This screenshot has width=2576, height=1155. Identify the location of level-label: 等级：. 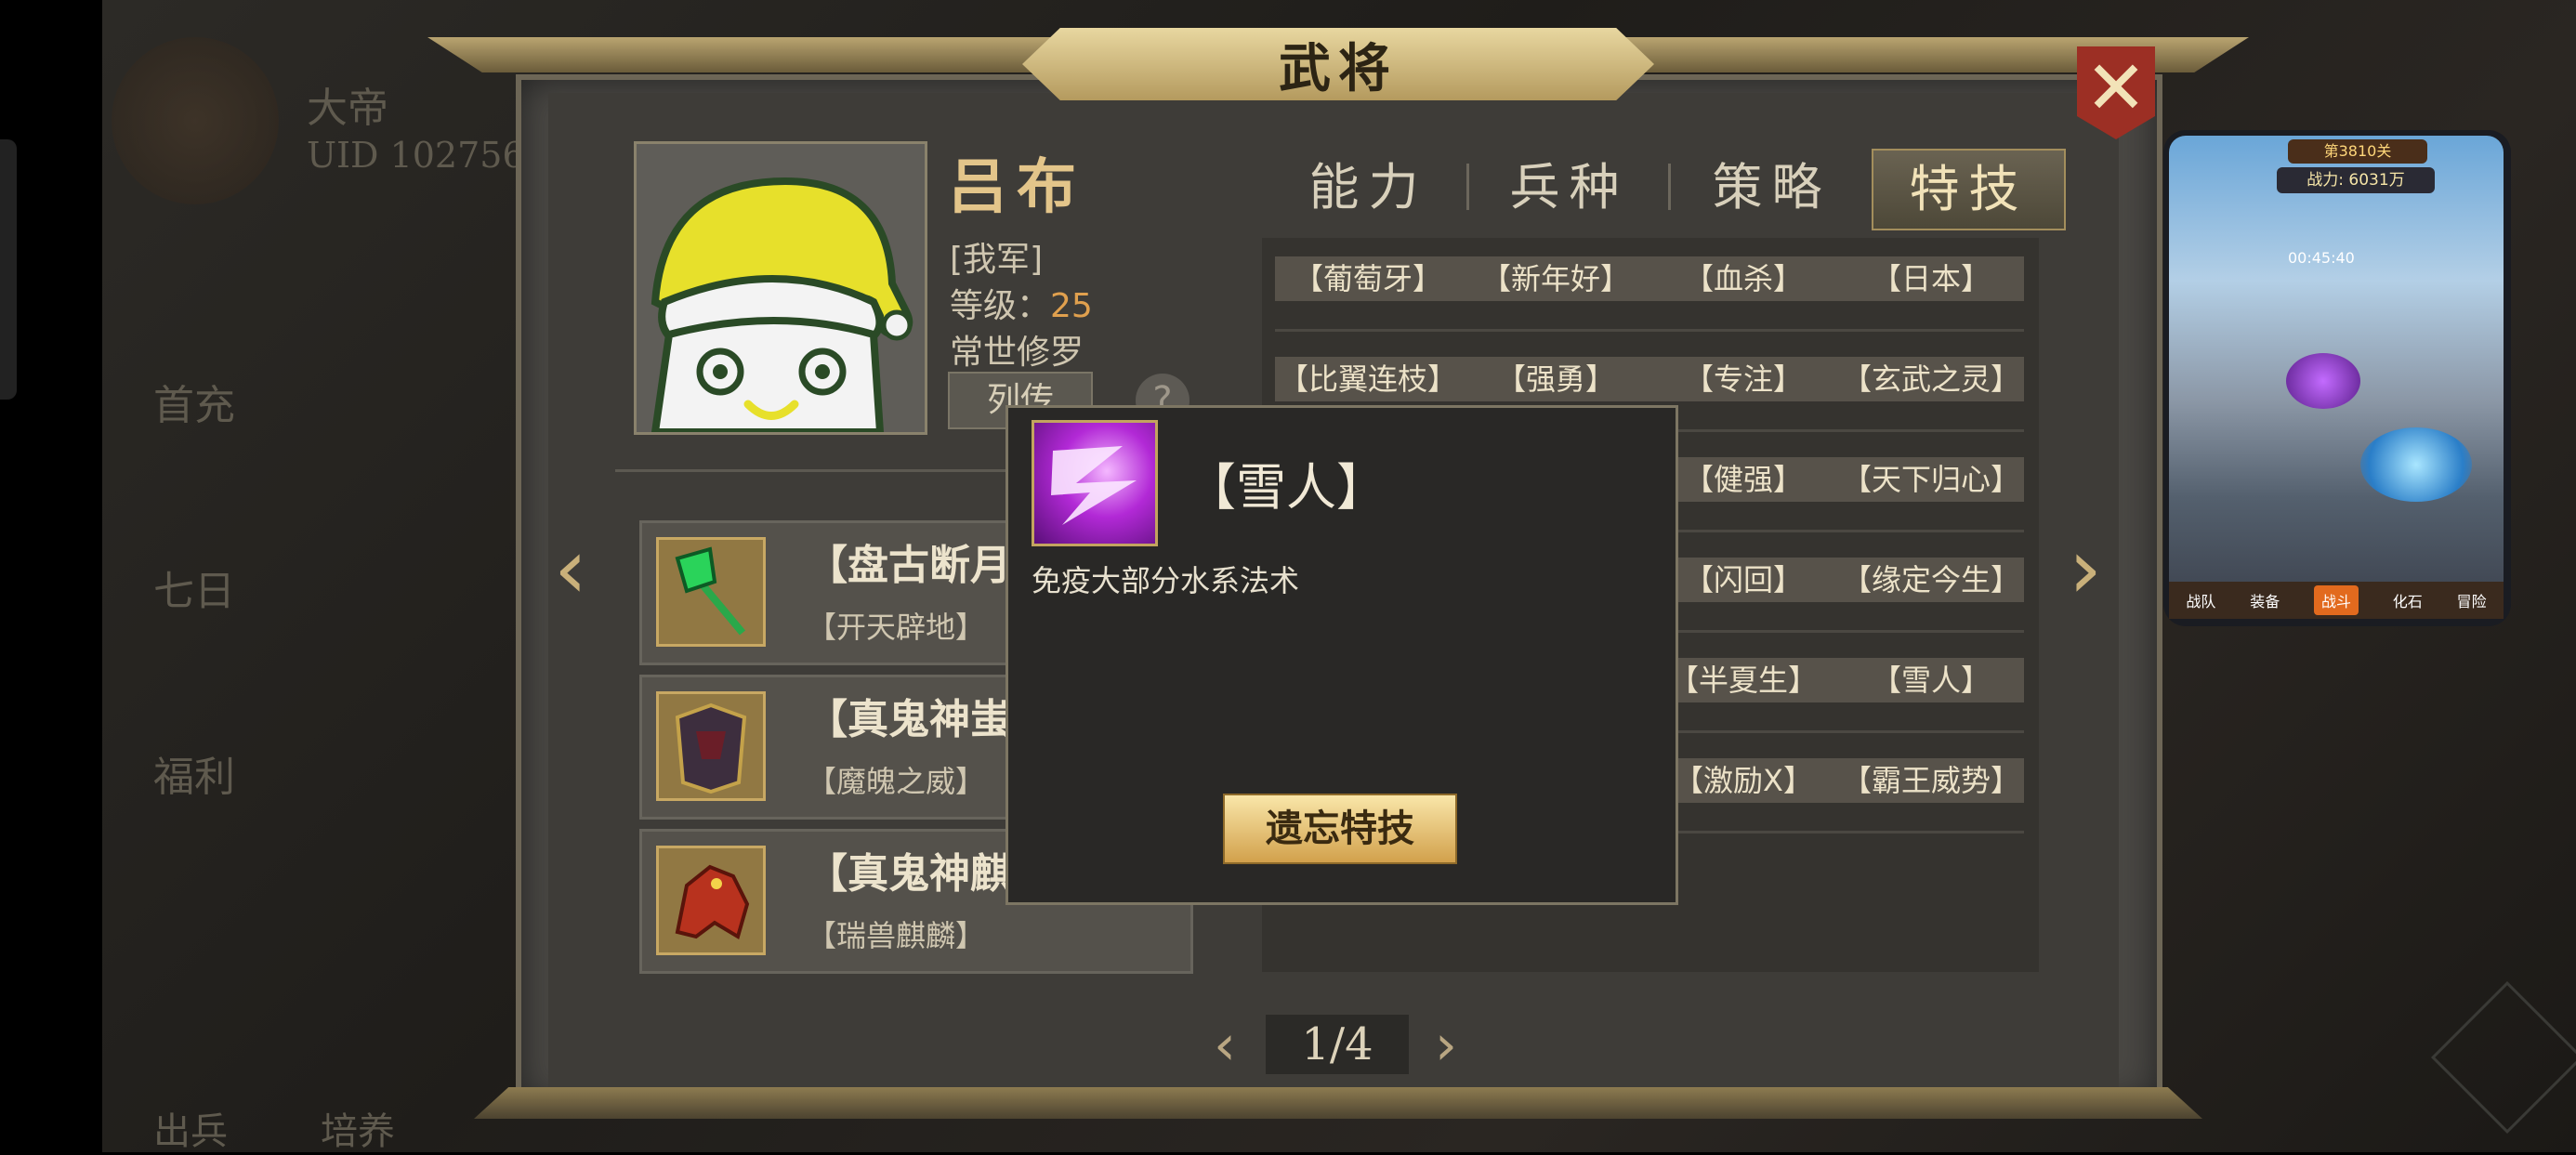
(1000, 306).